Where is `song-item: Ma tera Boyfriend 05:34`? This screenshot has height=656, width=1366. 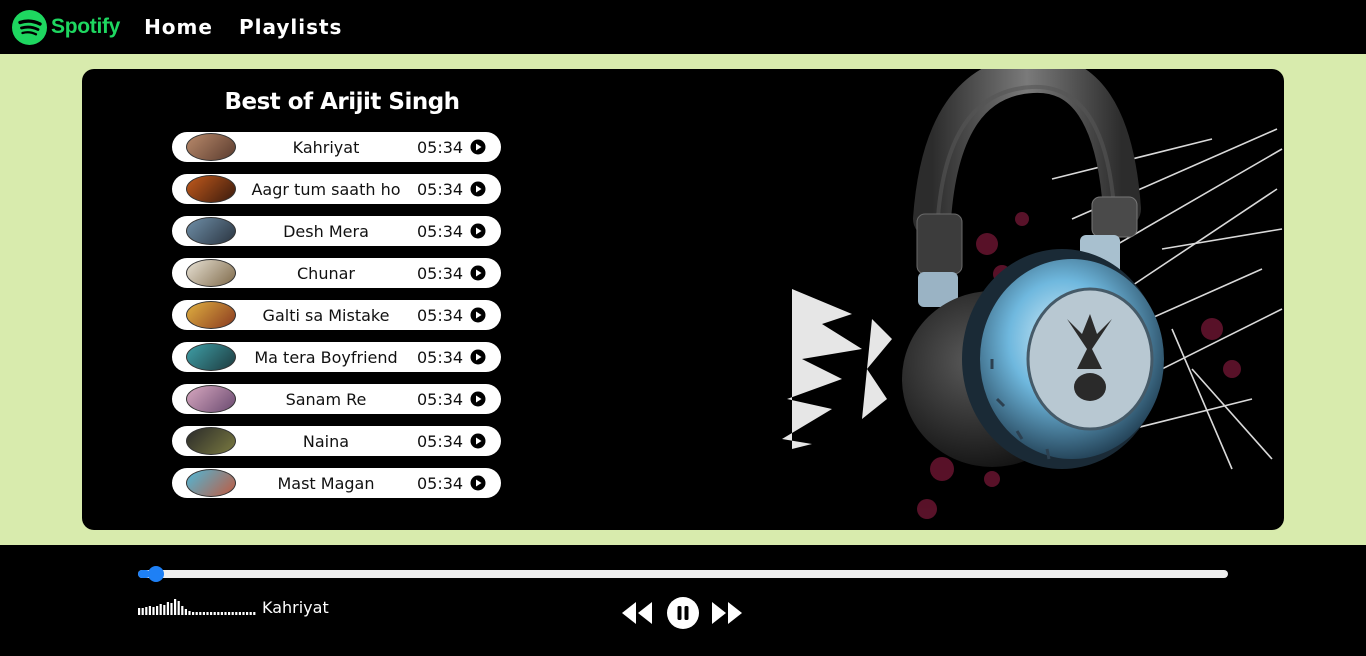 song-item: Ma tera Boyfriend 05:34 is located at coordinates (336, 357).